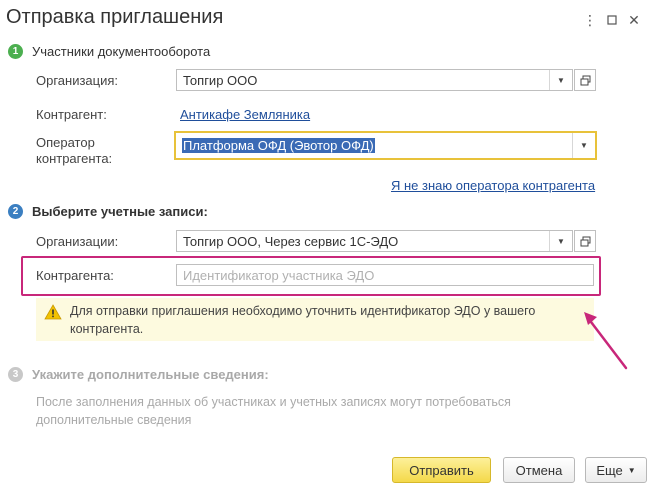 Image resolution: width=655 pixels, height=492 pixels. Describe the element at coordinates (121, 51) in the screenshot. I see `step-1-title: Участники документооборота` at that location.